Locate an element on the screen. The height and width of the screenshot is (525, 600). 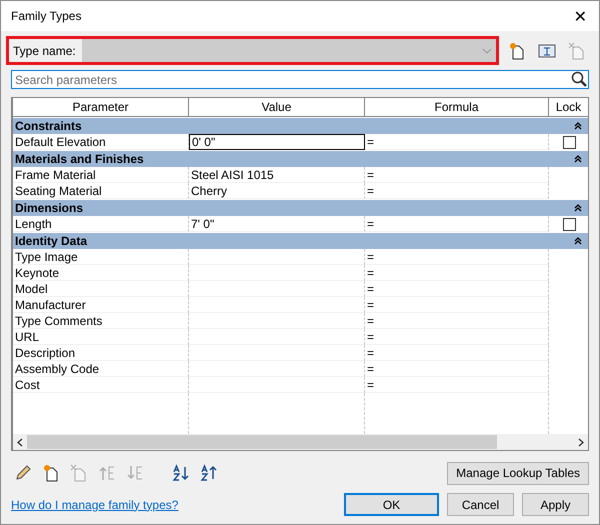
dialog-button: Cancel is located at coordinates (480, 504).